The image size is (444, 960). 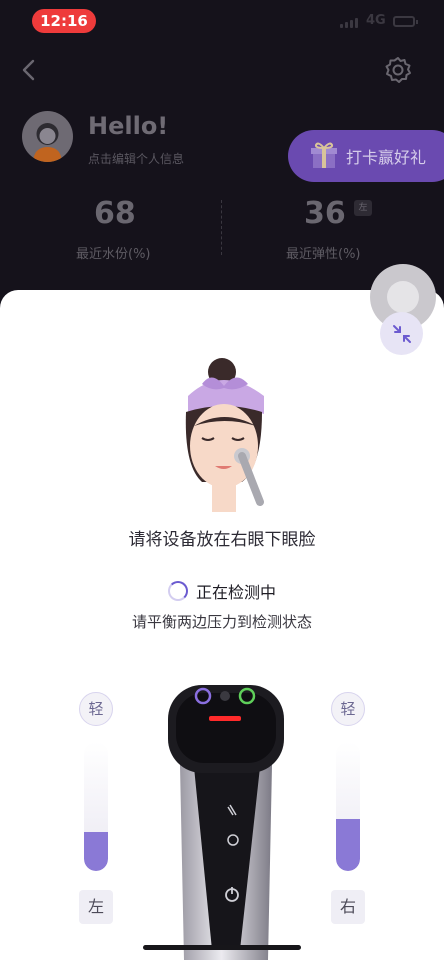 What do you see at coordinates (128, 126) in the screenshot?
I see `greeting: Hello!` at bounding box center [128, 126].